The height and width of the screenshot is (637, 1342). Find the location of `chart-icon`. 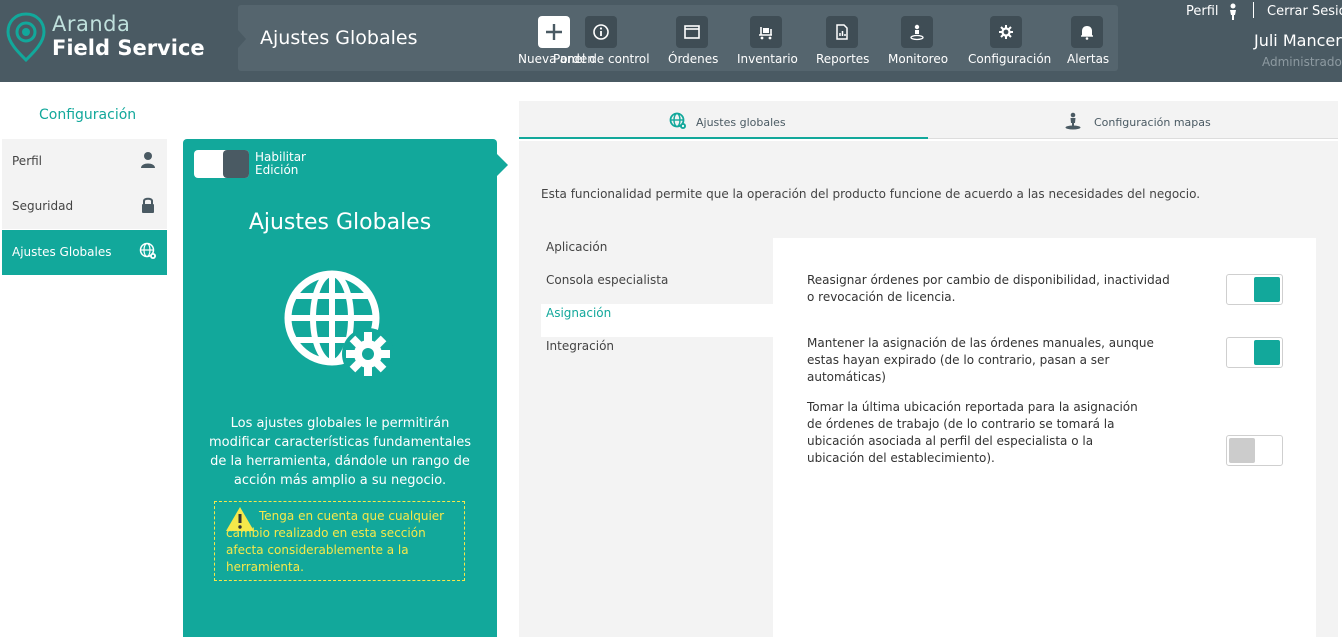

chart-icon is located at coordinates (842, 32).